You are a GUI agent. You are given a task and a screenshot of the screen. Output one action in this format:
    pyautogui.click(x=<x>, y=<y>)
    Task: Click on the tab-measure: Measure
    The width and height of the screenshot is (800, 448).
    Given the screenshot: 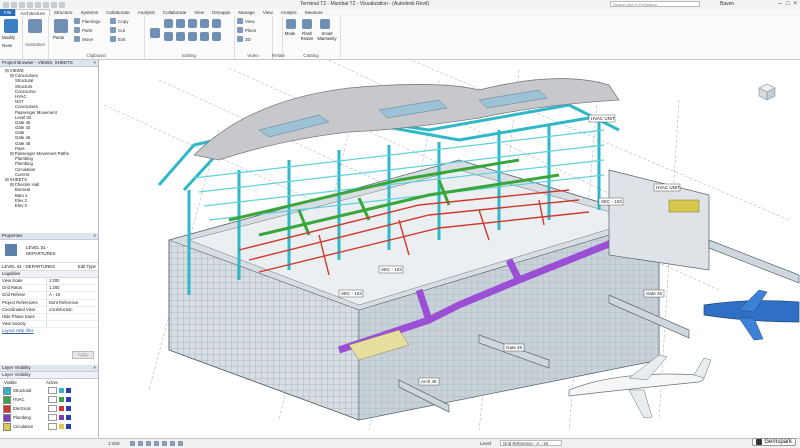 What is the action you would take?
    pyautogui.click(x=314, y=12)
    